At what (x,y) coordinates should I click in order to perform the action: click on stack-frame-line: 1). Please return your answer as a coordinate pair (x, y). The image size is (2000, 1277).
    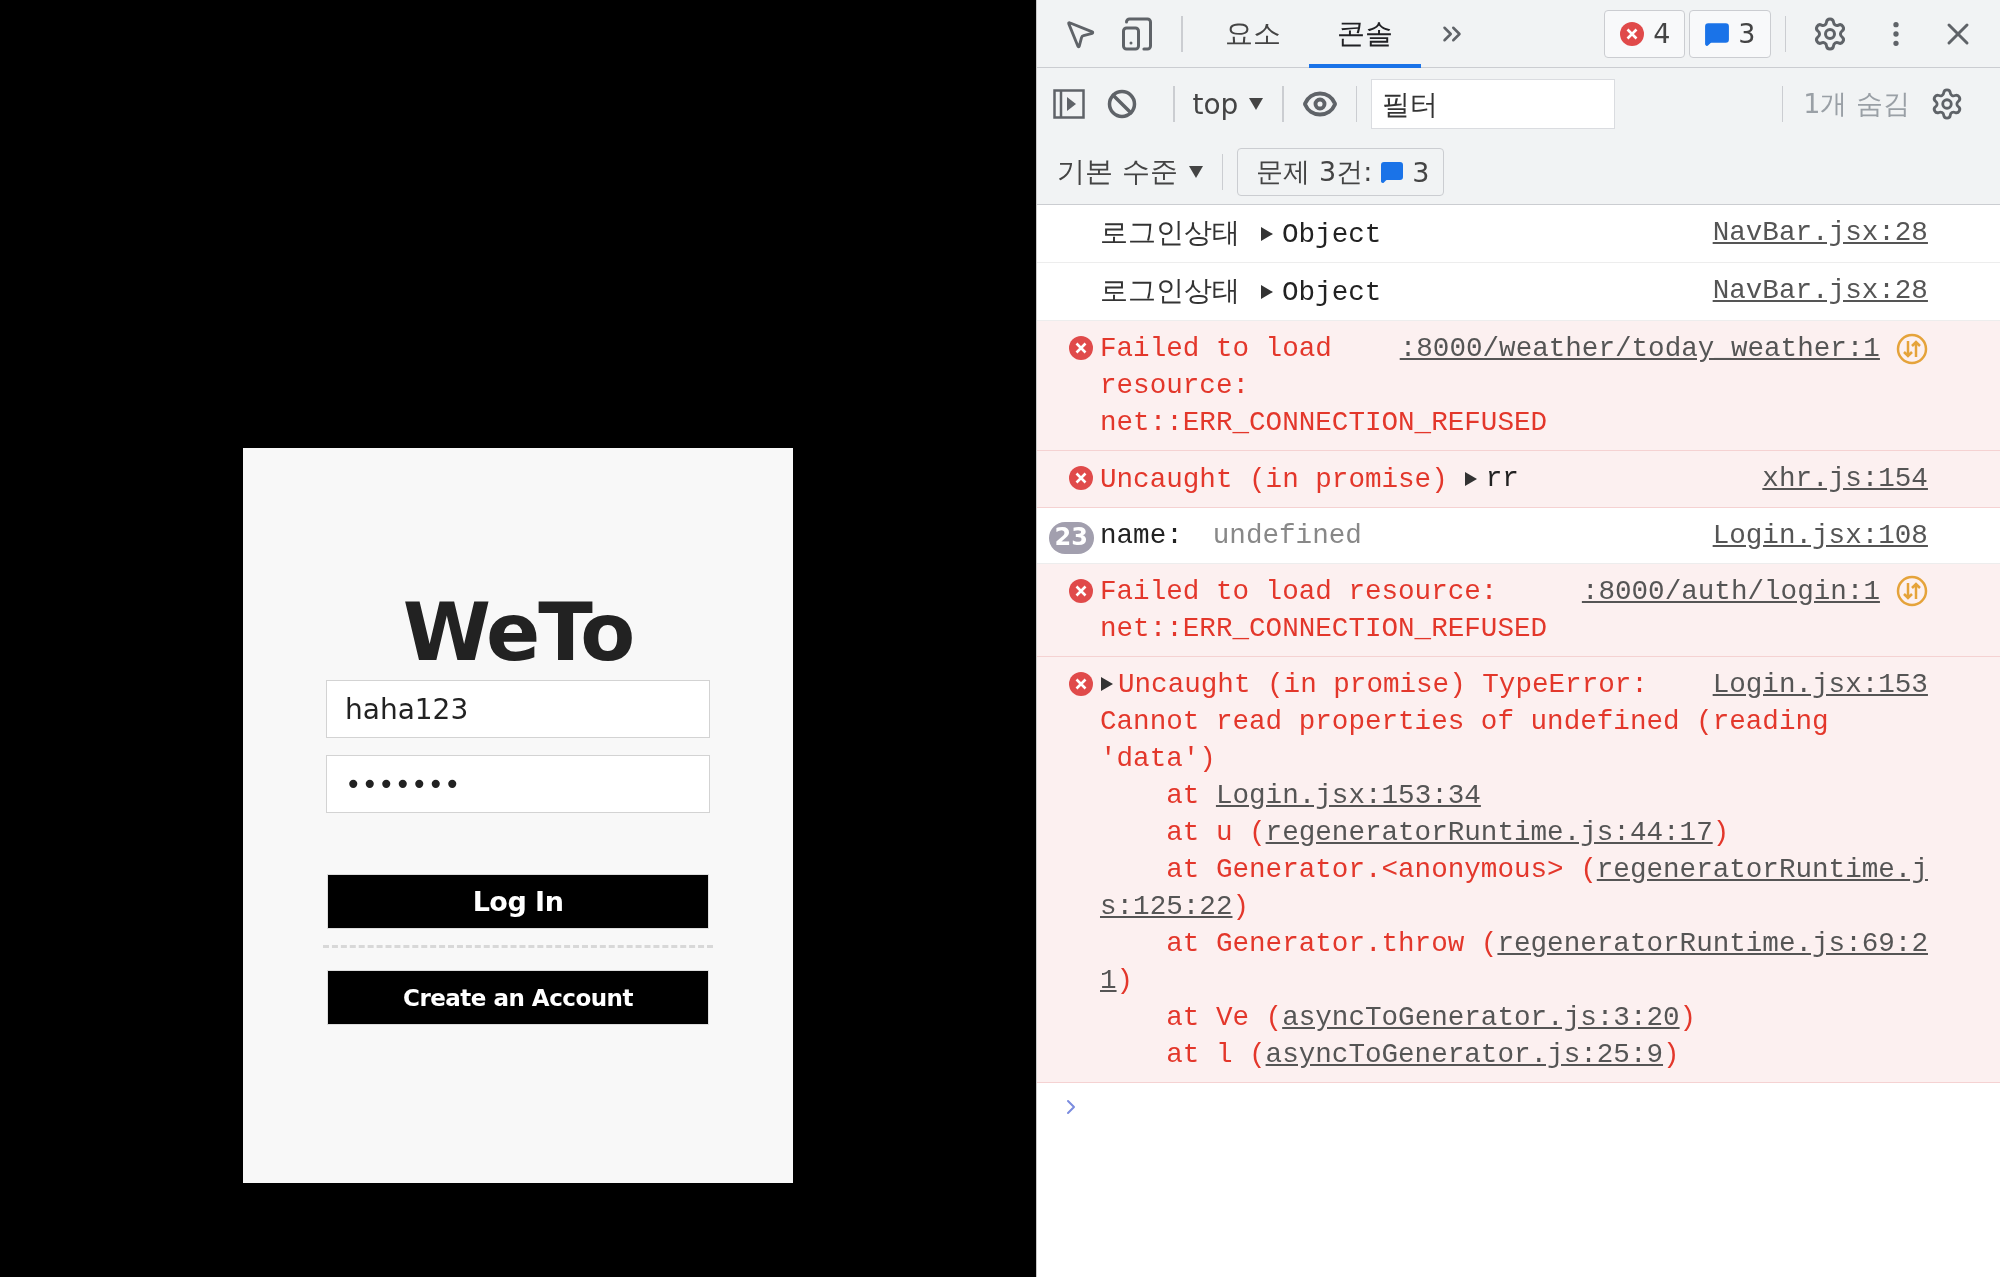
    Looking at the image, I should click on (1117, 980).